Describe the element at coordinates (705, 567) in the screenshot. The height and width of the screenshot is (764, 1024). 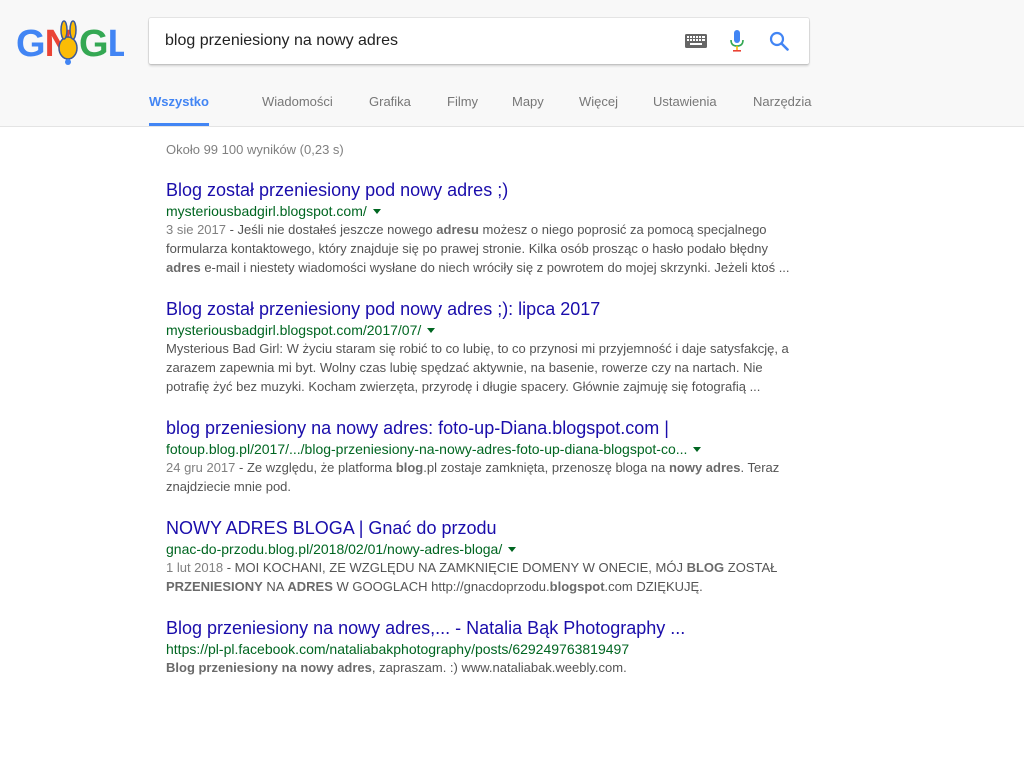
I see `snippet-highlight: BLOG` at that location.